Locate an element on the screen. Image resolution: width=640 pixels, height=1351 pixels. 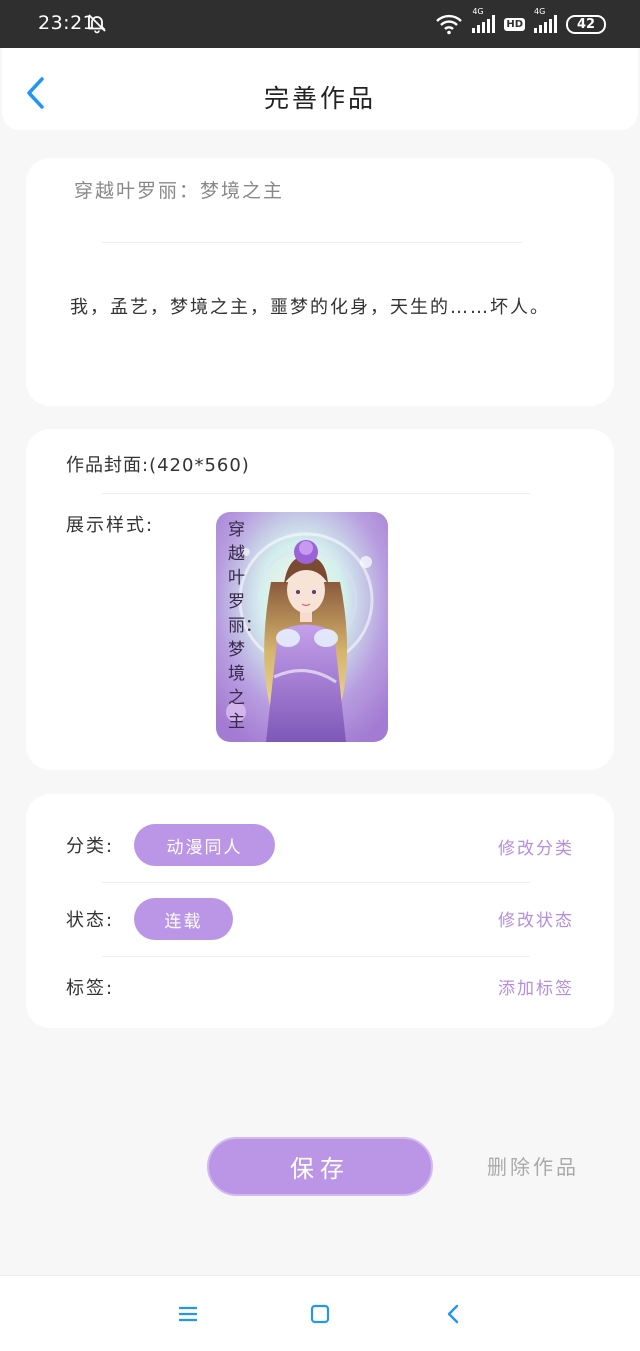
menu-icon is located at coordinates (188, 1314).